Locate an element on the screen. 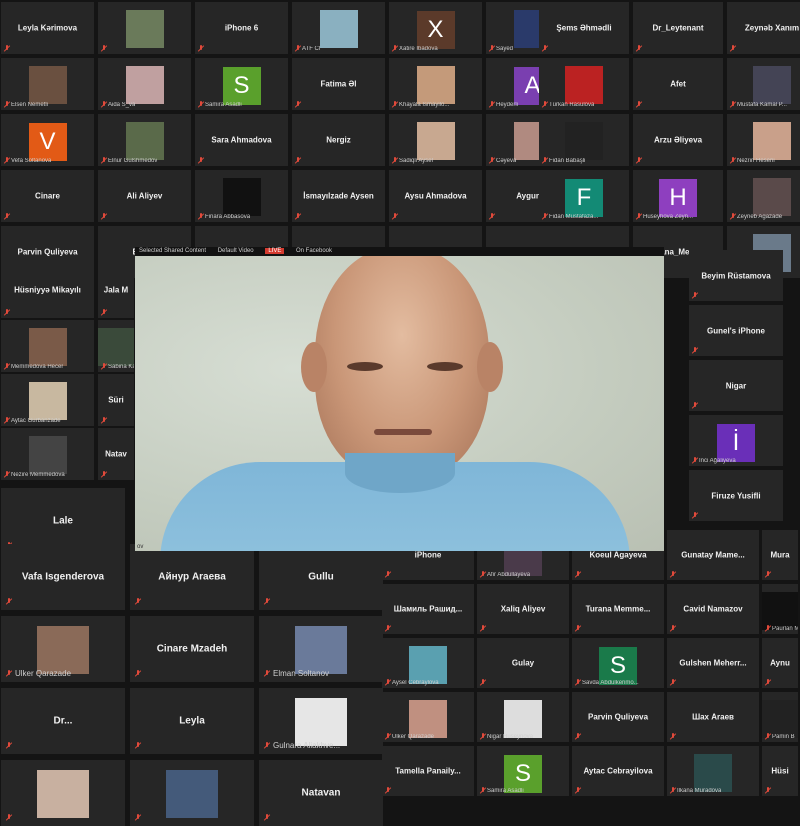 The width and height of the screenshot is (800, 826). participant-tile: Sara Ahmadova is located at coordinates (241, 140).